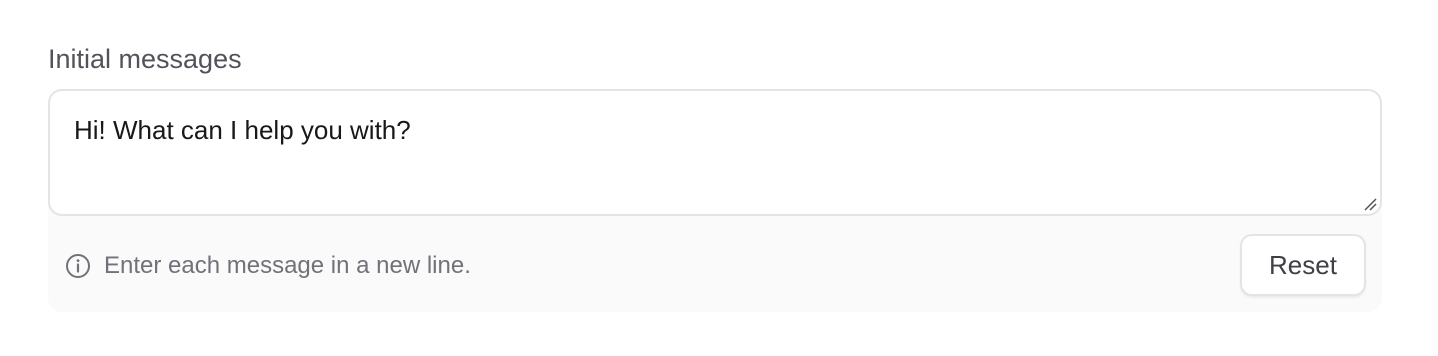 The height and width of the screenshot is (356, 1438). Describe the element at coordinates (78, 266) in the screenshot. I see `info-circle-icon` at that location.